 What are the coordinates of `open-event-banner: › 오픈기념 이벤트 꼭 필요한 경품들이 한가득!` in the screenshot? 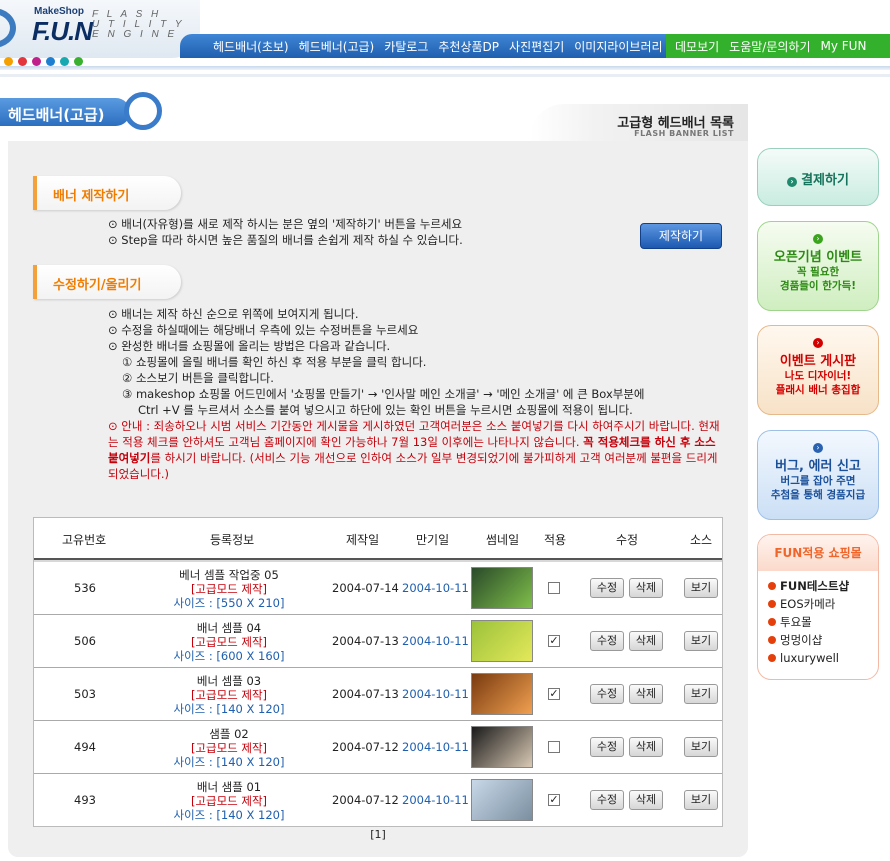 It's located at (818, 266).